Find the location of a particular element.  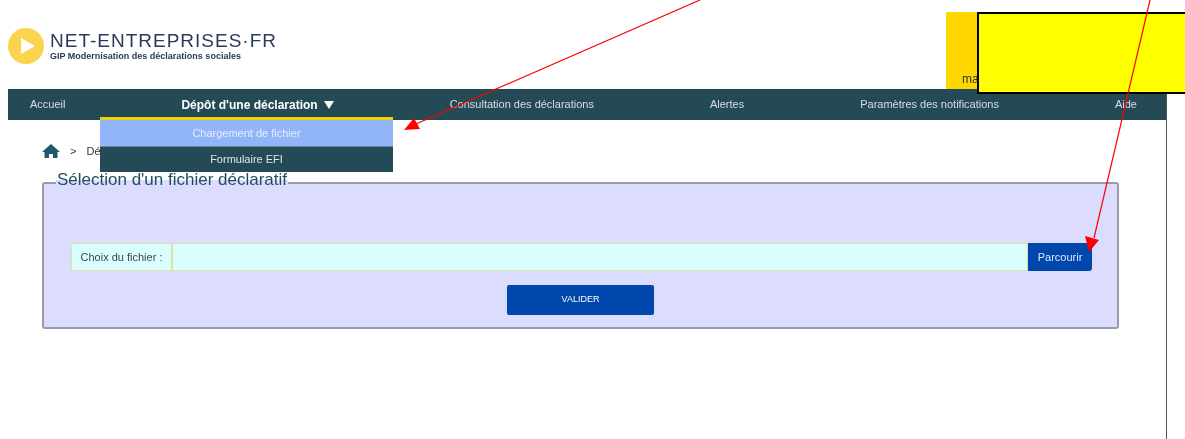

nav-item: Dépôt d'une déclaration is located at coordinates (257, 104).